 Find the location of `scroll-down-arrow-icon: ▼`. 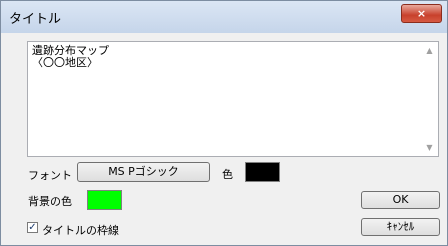

scroll-down-arrow-icon: ▼ is located at coordinates (429, 147).